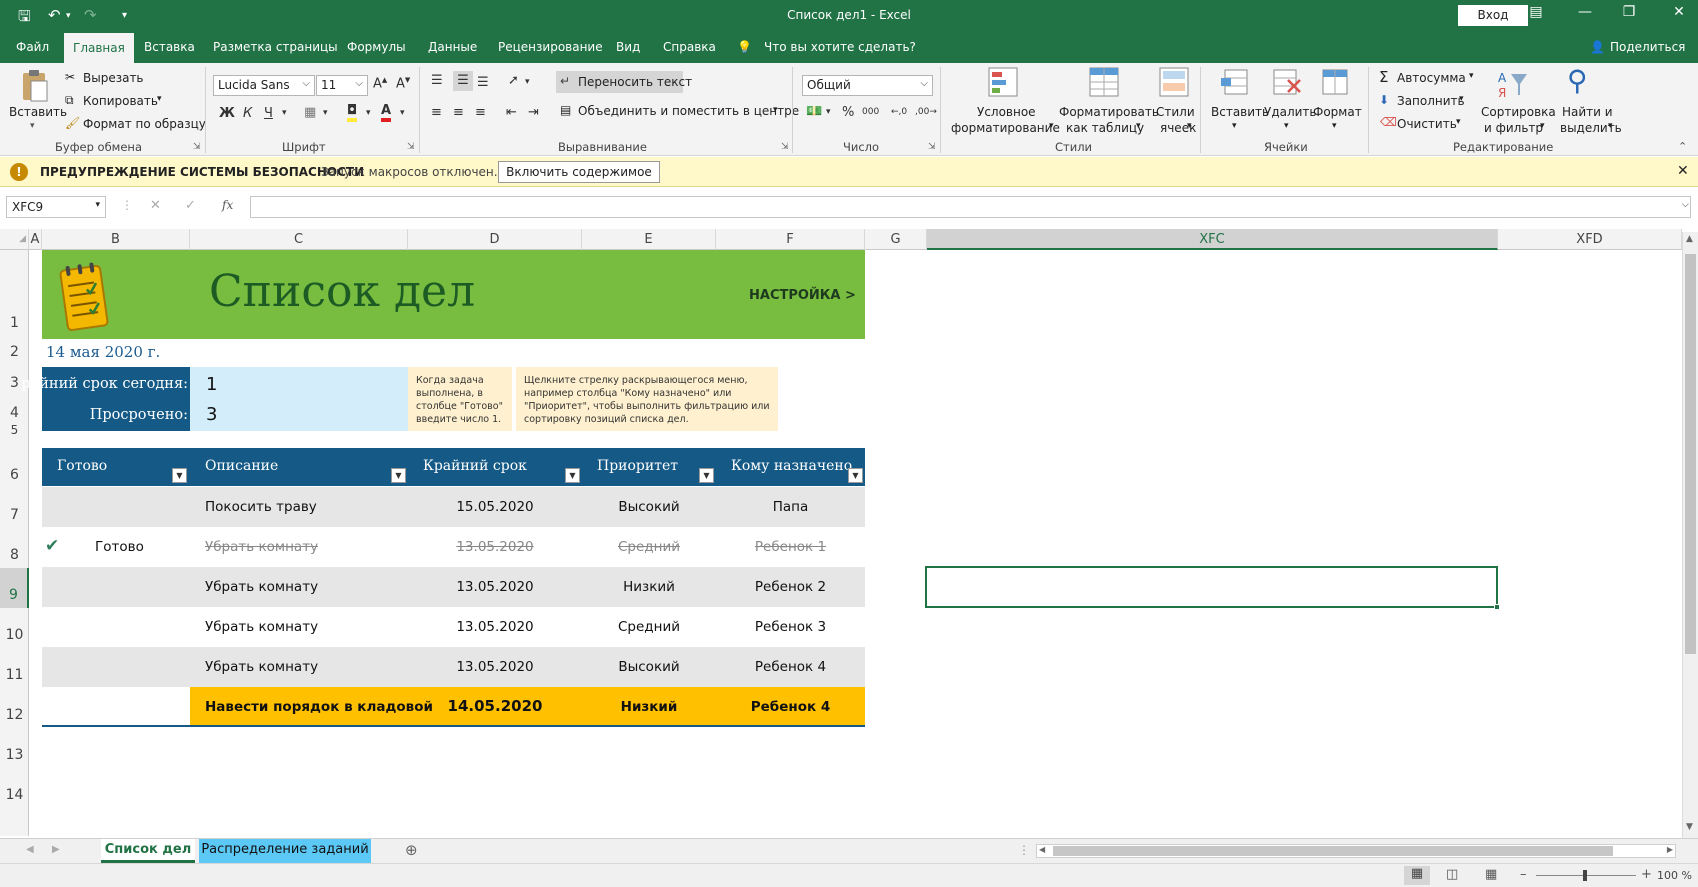  Describe the element at coordinates (1109, 112) in the screenshot. I see `format-as-table-label: Форматировать` at that location.